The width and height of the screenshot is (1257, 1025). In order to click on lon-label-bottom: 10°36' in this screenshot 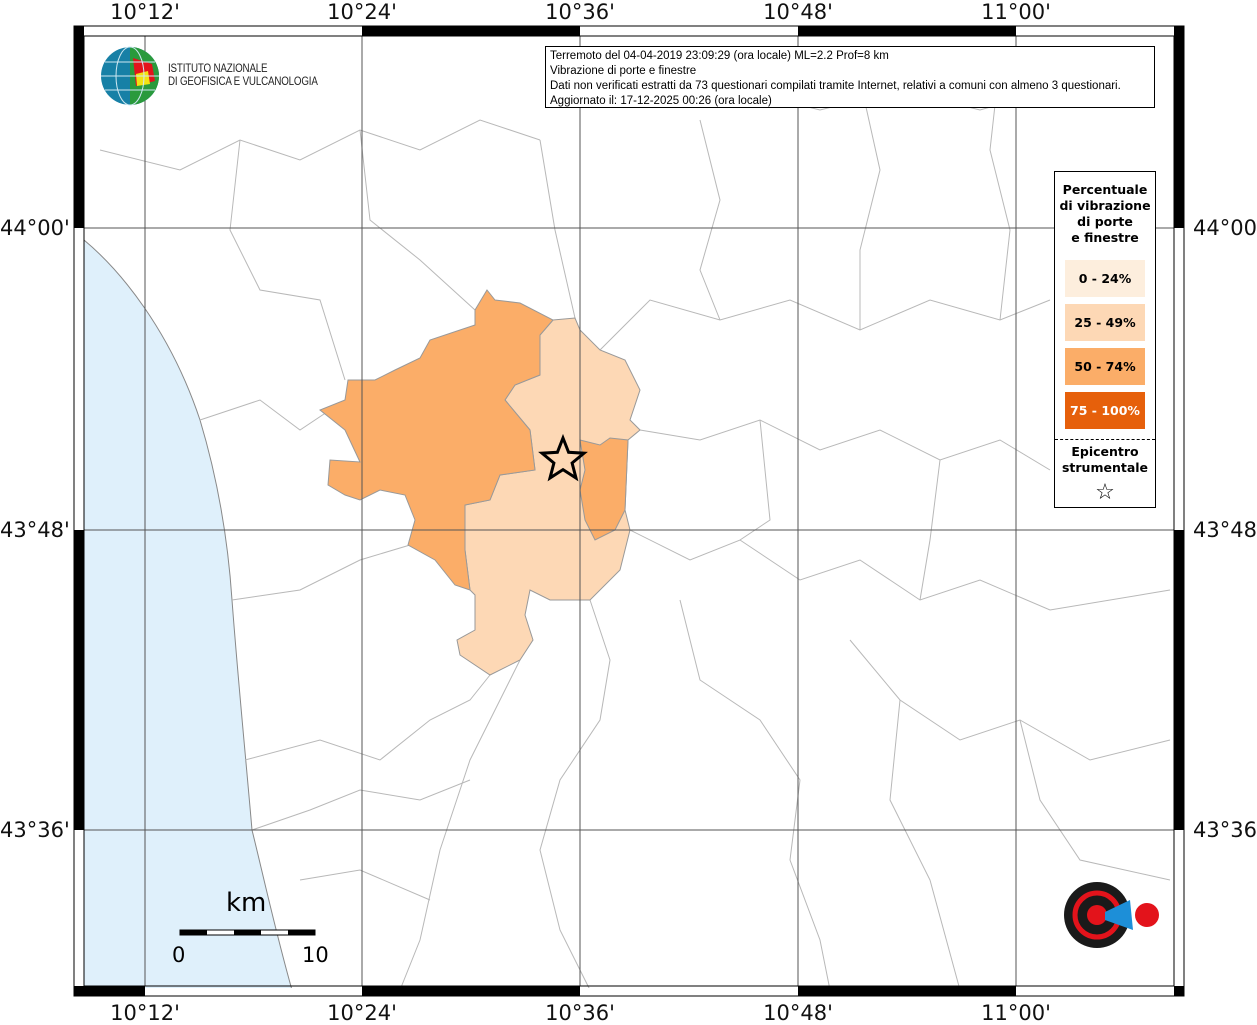, I will do `click(580, 1013)`.